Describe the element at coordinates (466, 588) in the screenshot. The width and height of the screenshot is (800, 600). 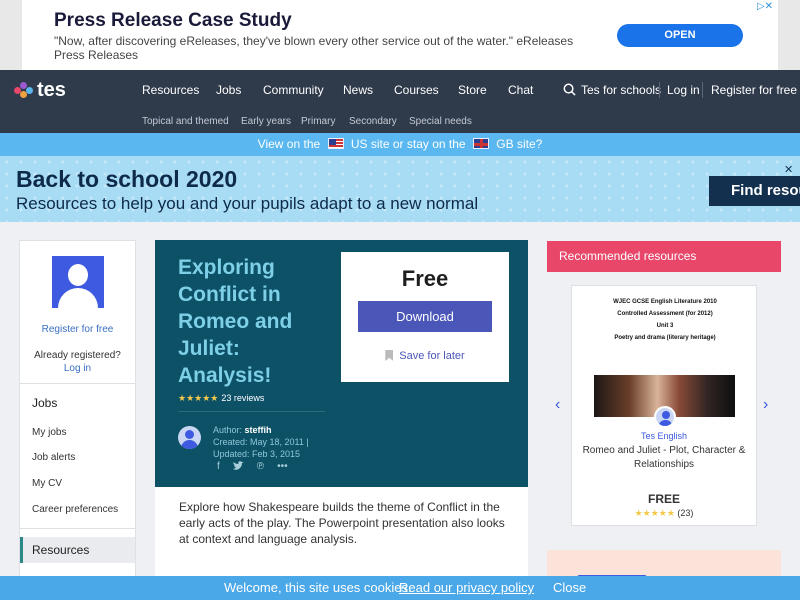
I see `privacy-policy-link: Read our privacy policy` at that location.